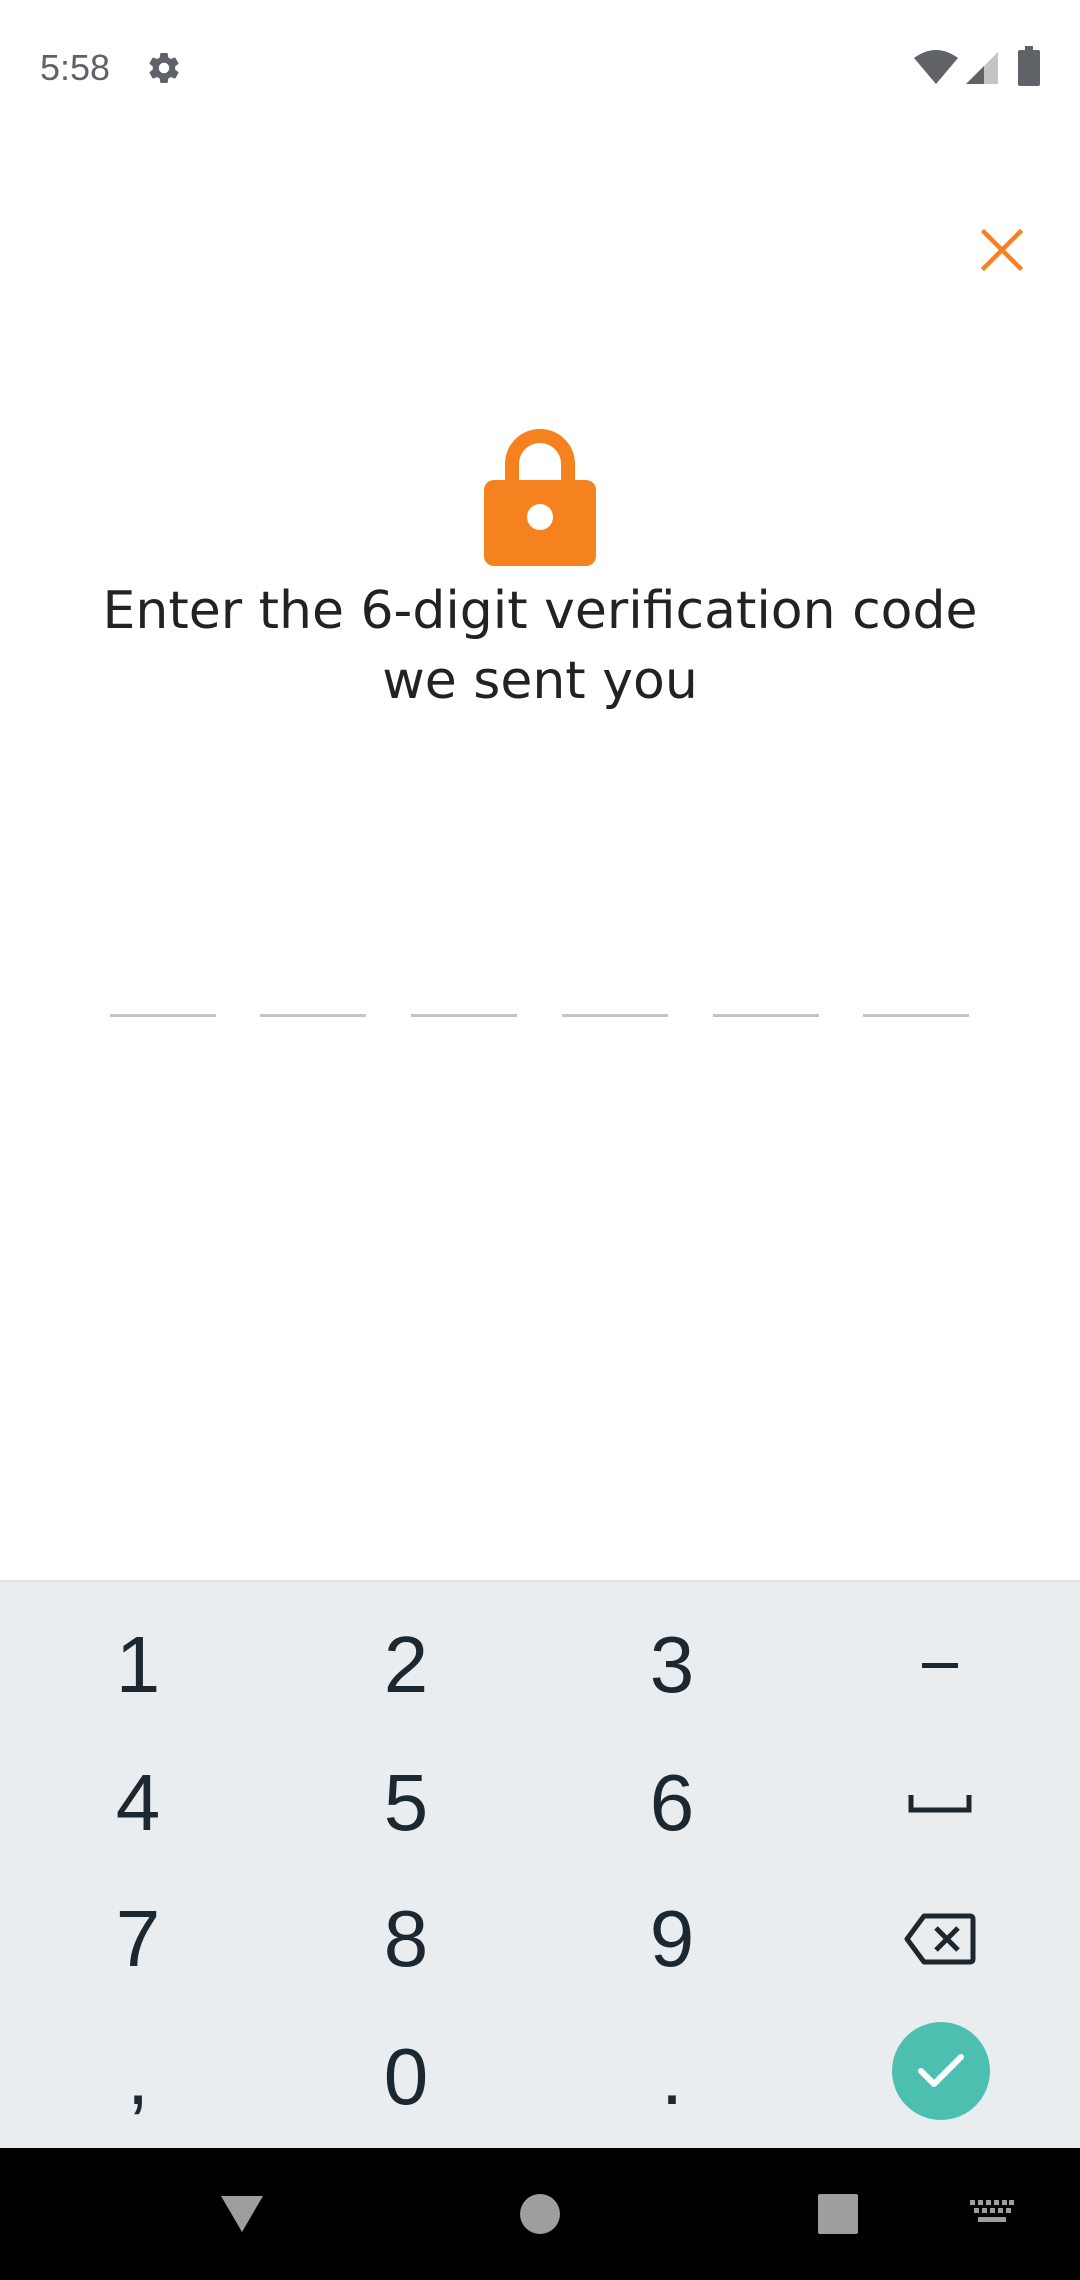 Image resolution: width=1080 pixels, height=2280 pixels. I want to click on key-period: ., so click(672, 2077).